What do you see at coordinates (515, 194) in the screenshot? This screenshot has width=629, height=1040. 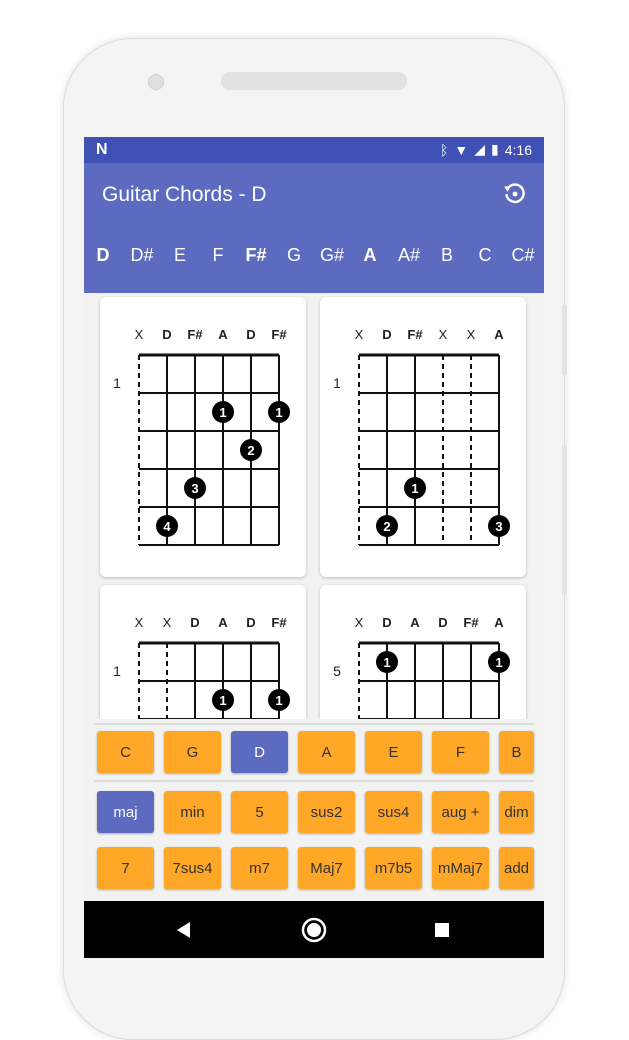 I see `history-icon` at bounding box center [515, 194].